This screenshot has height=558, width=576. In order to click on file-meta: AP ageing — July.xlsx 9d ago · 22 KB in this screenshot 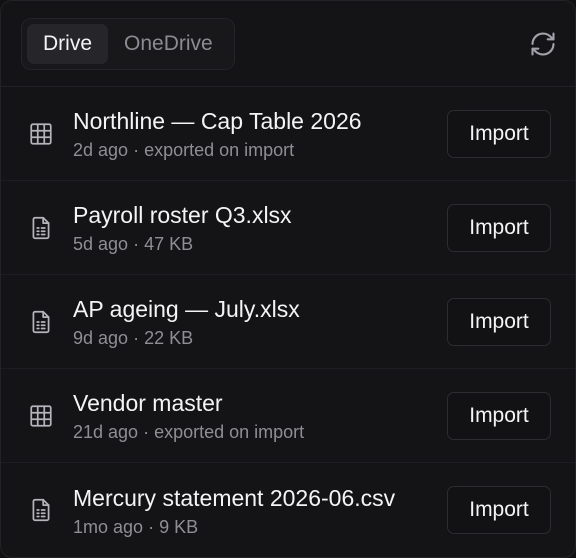, I will do `click(260, 321)`.